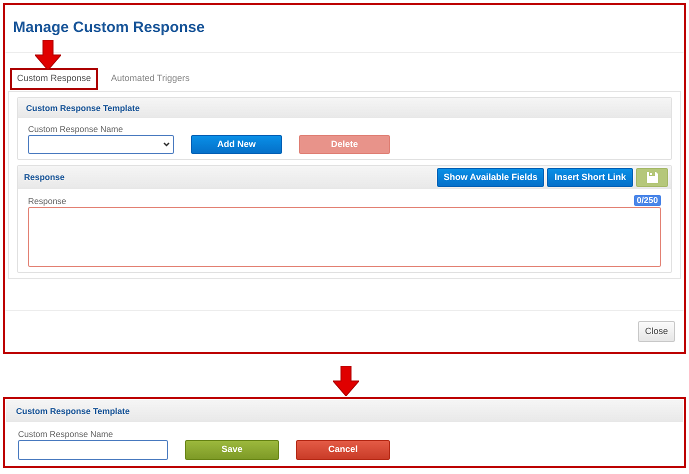 This screenshot has height=474, width=689. I want to click on action-button: Insert Short Link, so click(590, 177).